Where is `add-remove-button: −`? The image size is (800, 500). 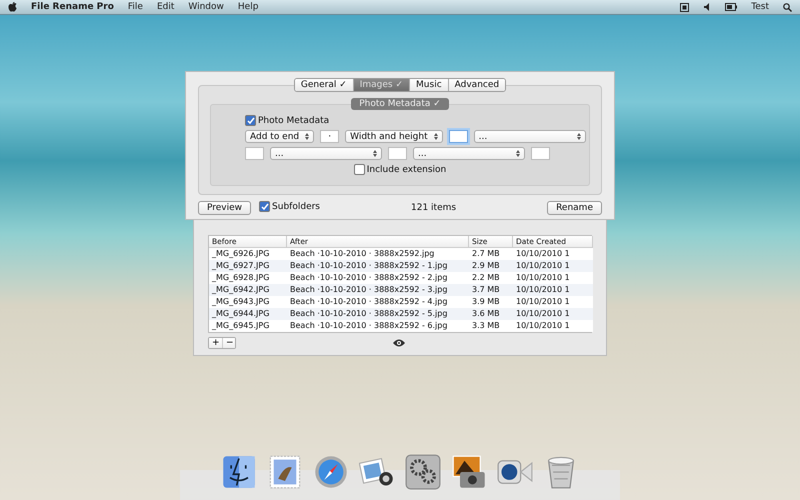
add-remove-button: − is located at coordinates (228, 343).